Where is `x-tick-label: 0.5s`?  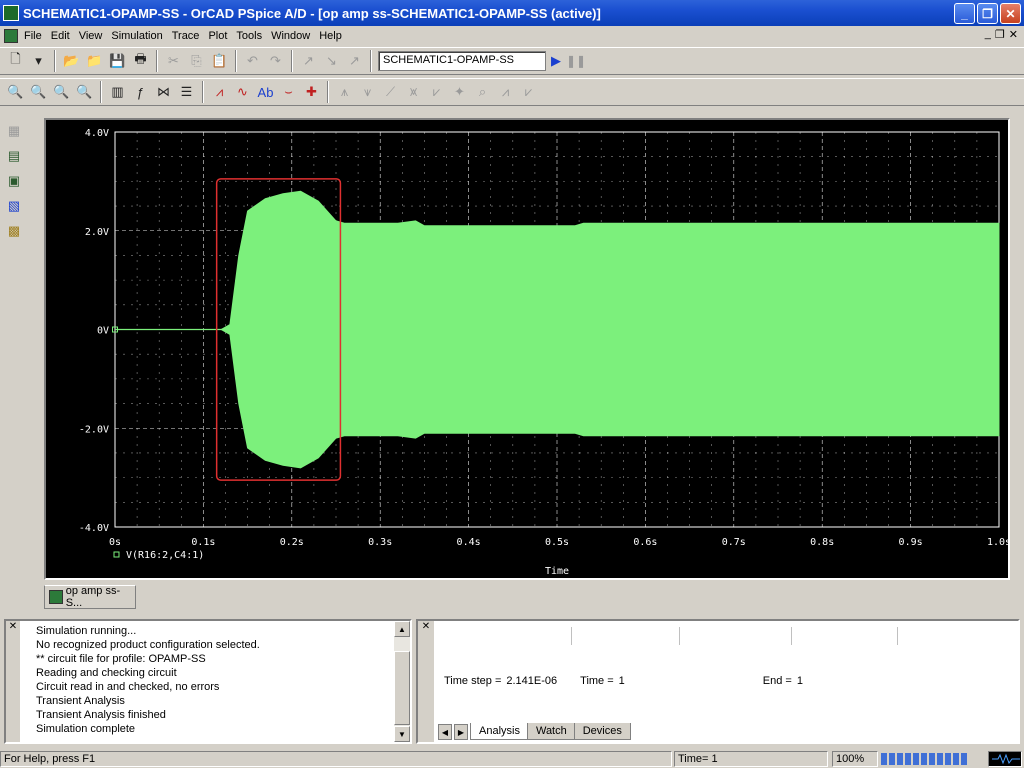 x-tick-label: 0.5s is located at coordinates (557, 542).